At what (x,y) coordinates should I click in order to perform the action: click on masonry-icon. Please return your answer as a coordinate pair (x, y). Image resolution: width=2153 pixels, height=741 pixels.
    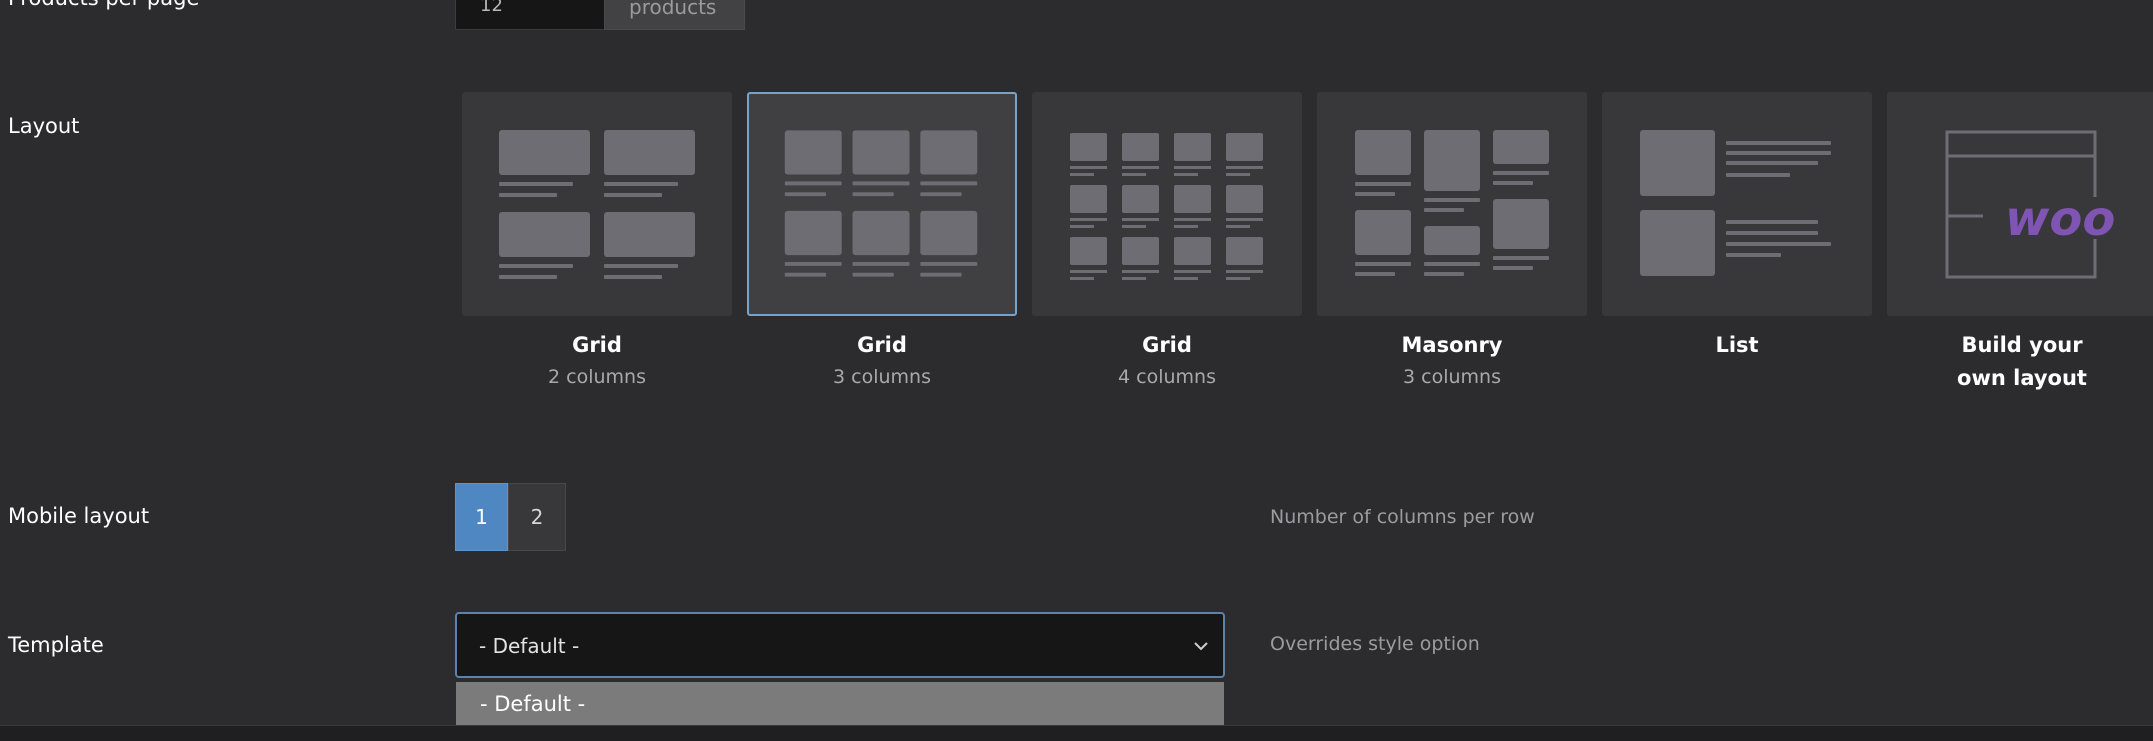
    Looking at the image, I should click on (1452, 203).